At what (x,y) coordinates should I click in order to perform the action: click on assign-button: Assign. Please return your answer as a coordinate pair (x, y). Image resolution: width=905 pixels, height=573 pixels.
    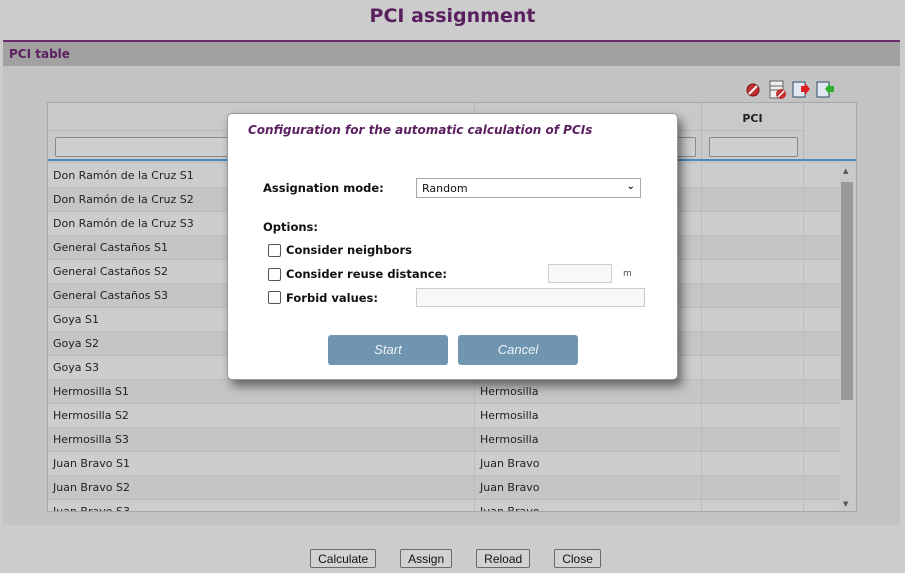
    Looking at the image, I should click on (426, 558).